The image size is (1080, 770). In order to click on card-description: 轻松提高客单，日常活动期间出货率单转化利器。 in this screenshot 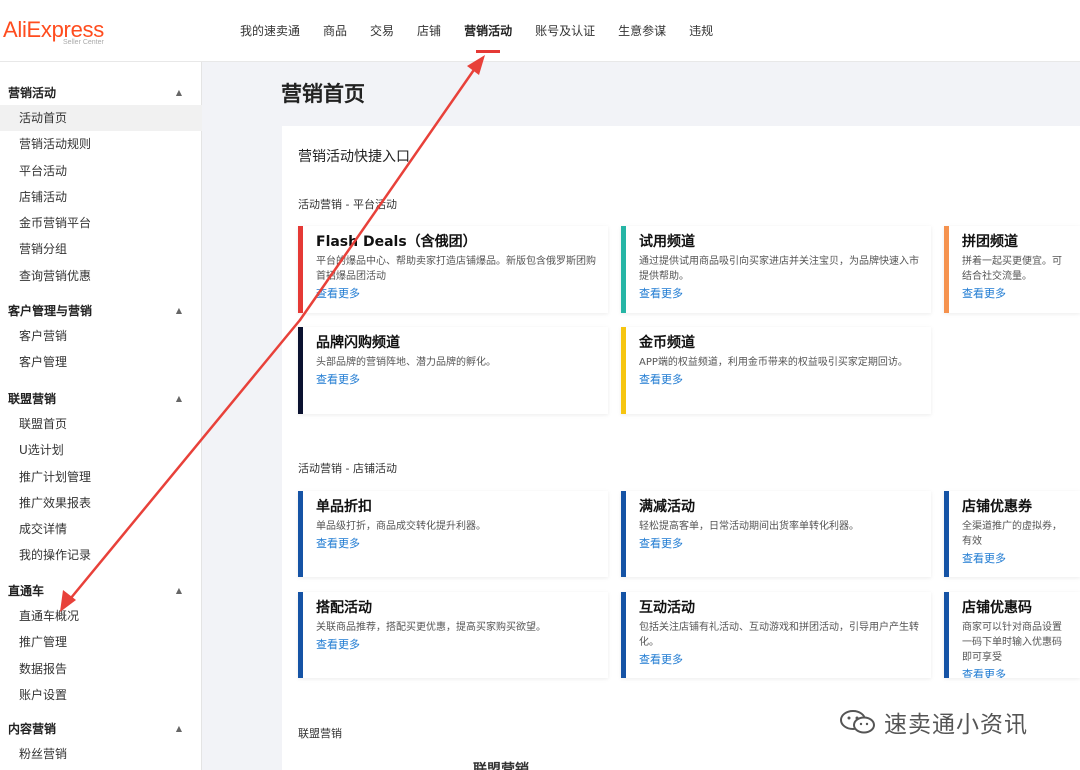, I will do `click(749, 526)`.